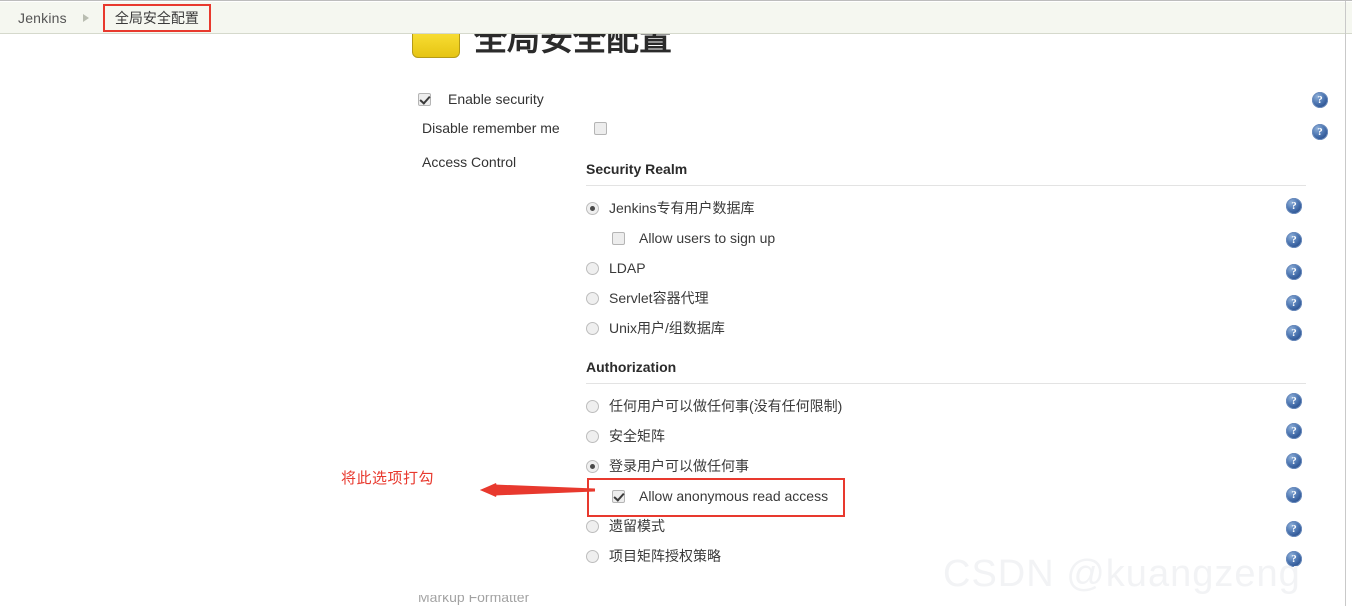  What do you see at coordinates (592, 526) in the screenshot?
I see `radio-legacy-mode` at bounding box center [592, 526].